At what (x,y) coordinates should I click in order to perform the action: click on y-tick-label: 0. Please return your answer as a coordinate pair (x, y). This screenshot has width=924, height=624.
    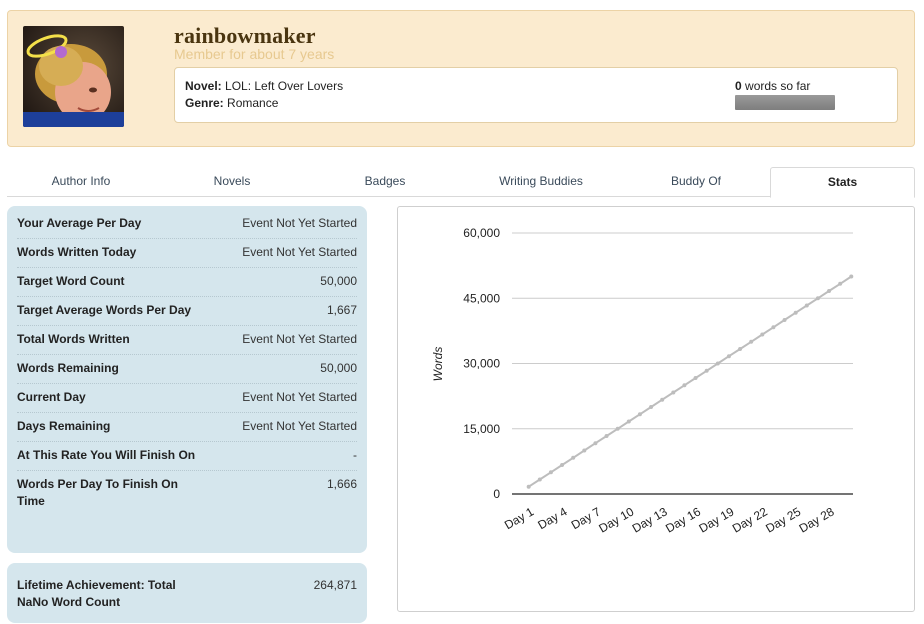
    Looking at the image, I should click on (496, 494).